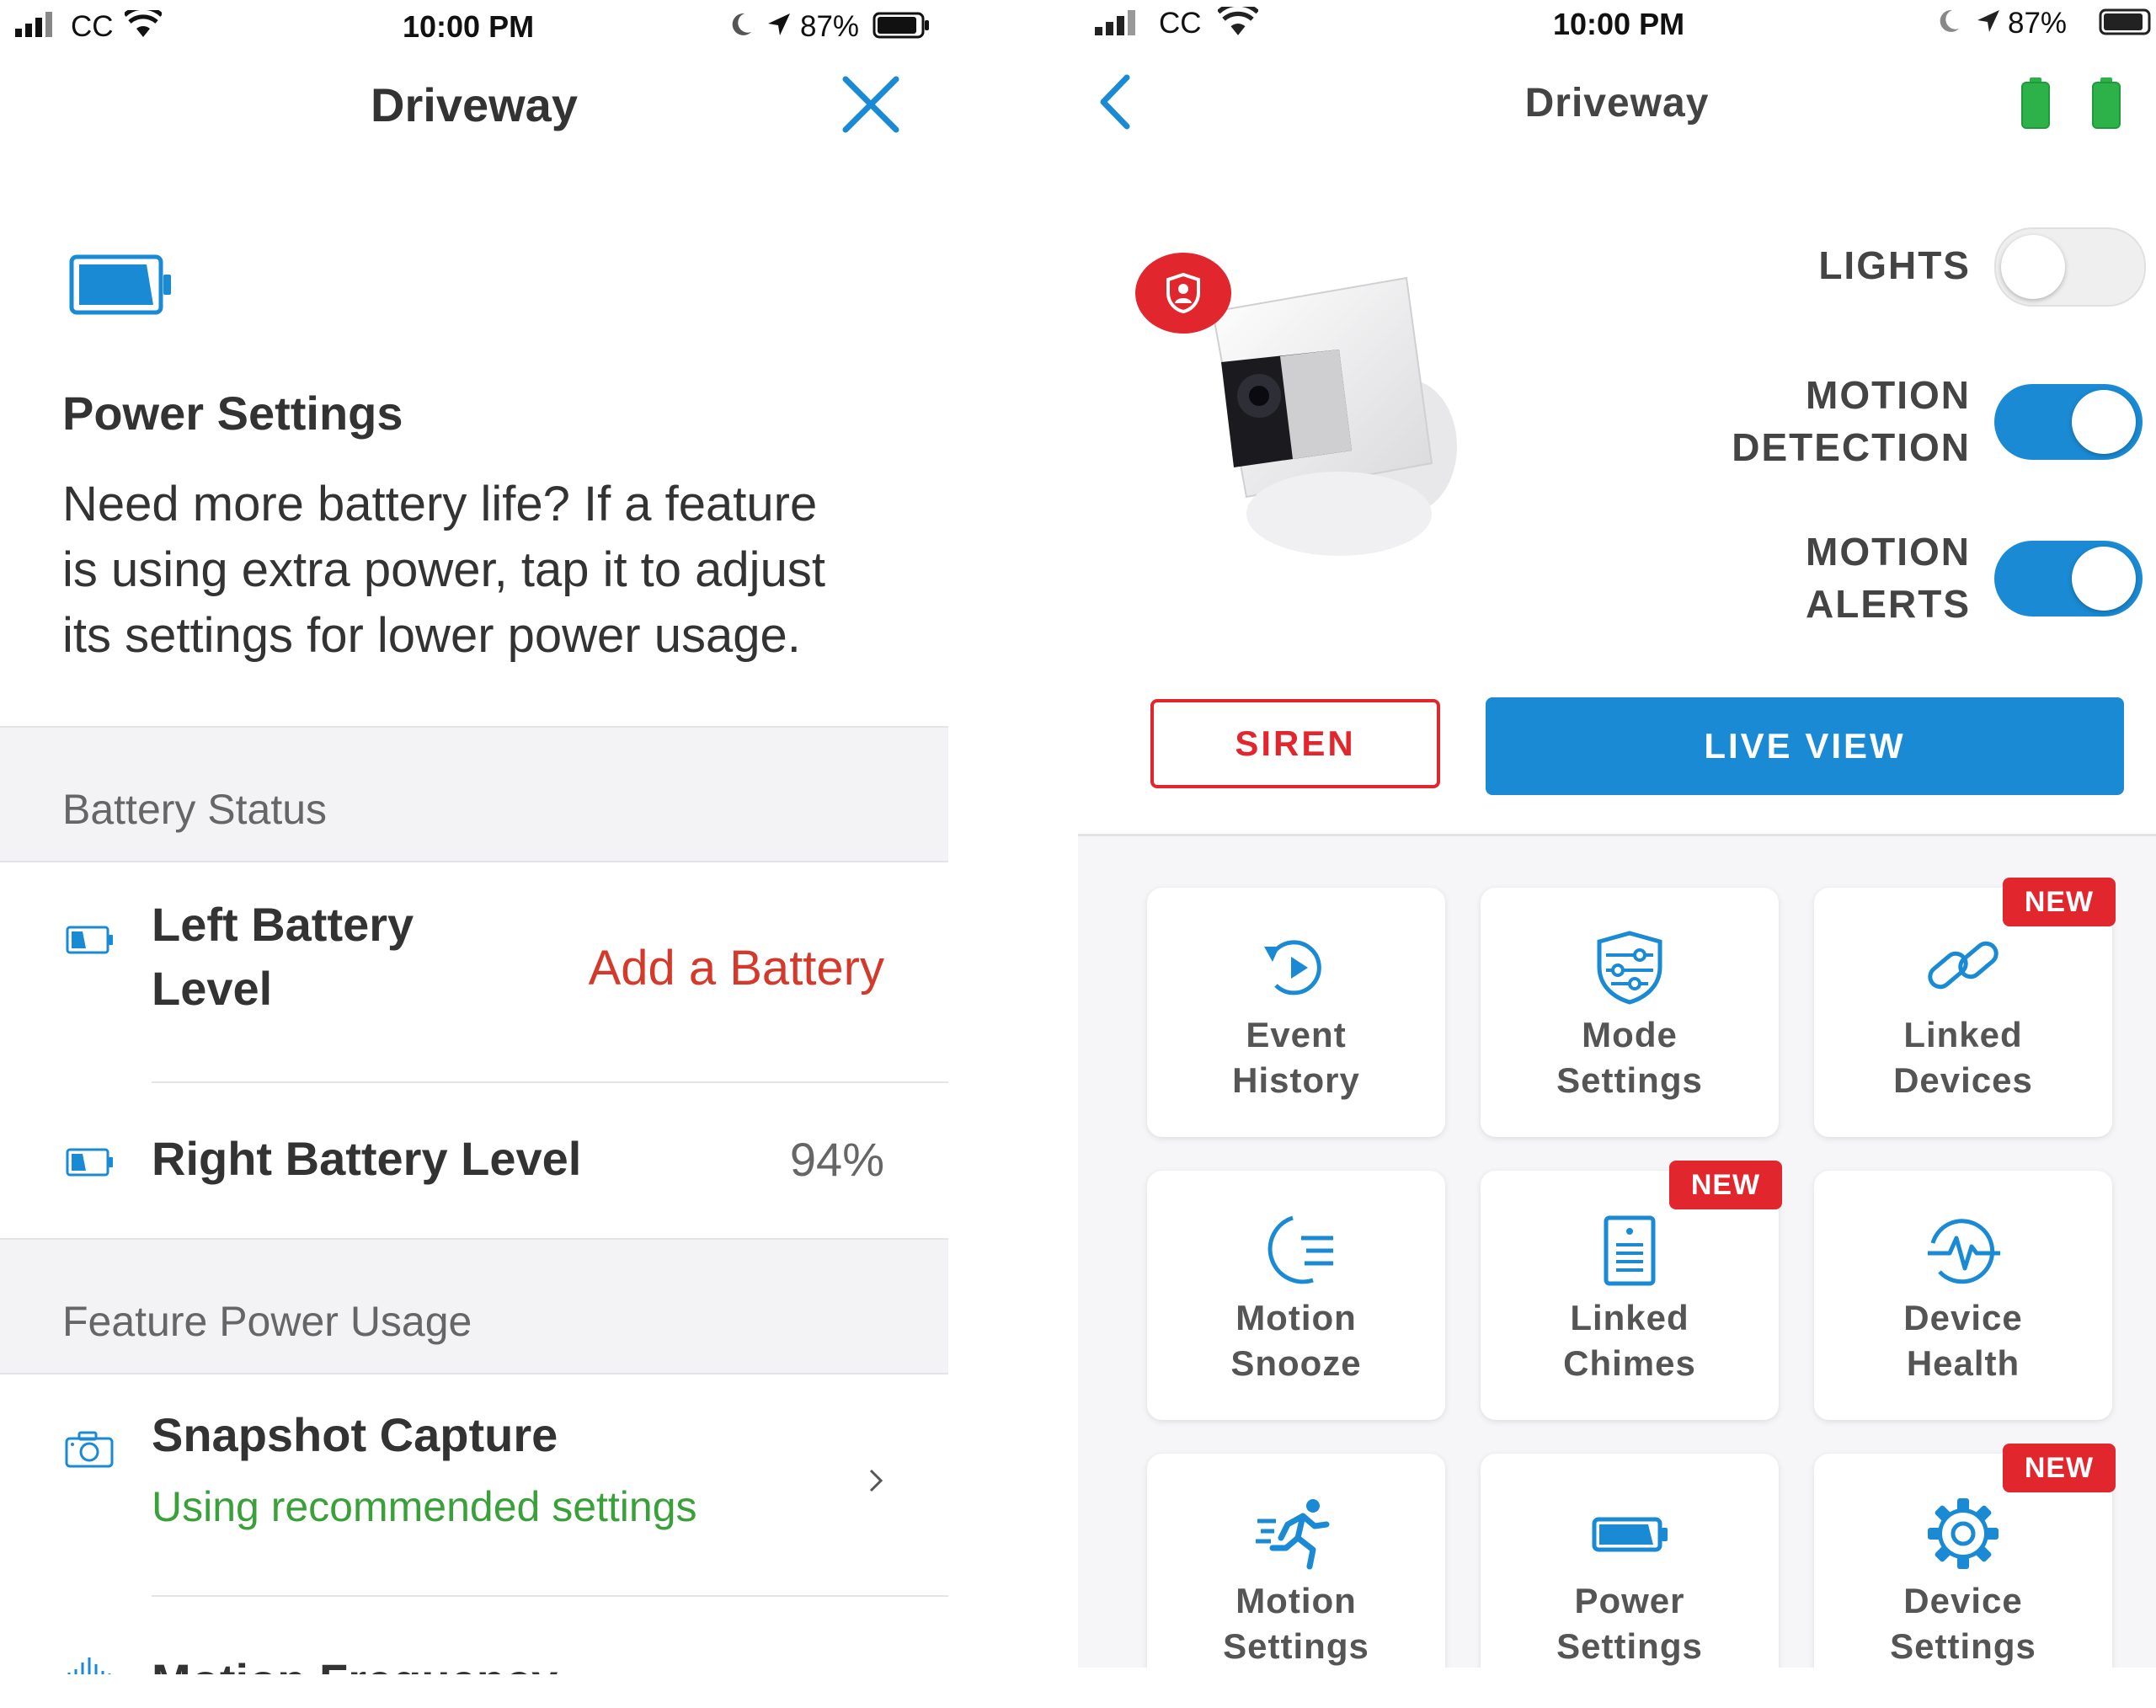 This screenshot has height=1708, width=2156. What do you see at coordinates (1630, 1034) in the screenshot?
I see `tile-label-line: Mode` at bounding box center [1630, 1034].